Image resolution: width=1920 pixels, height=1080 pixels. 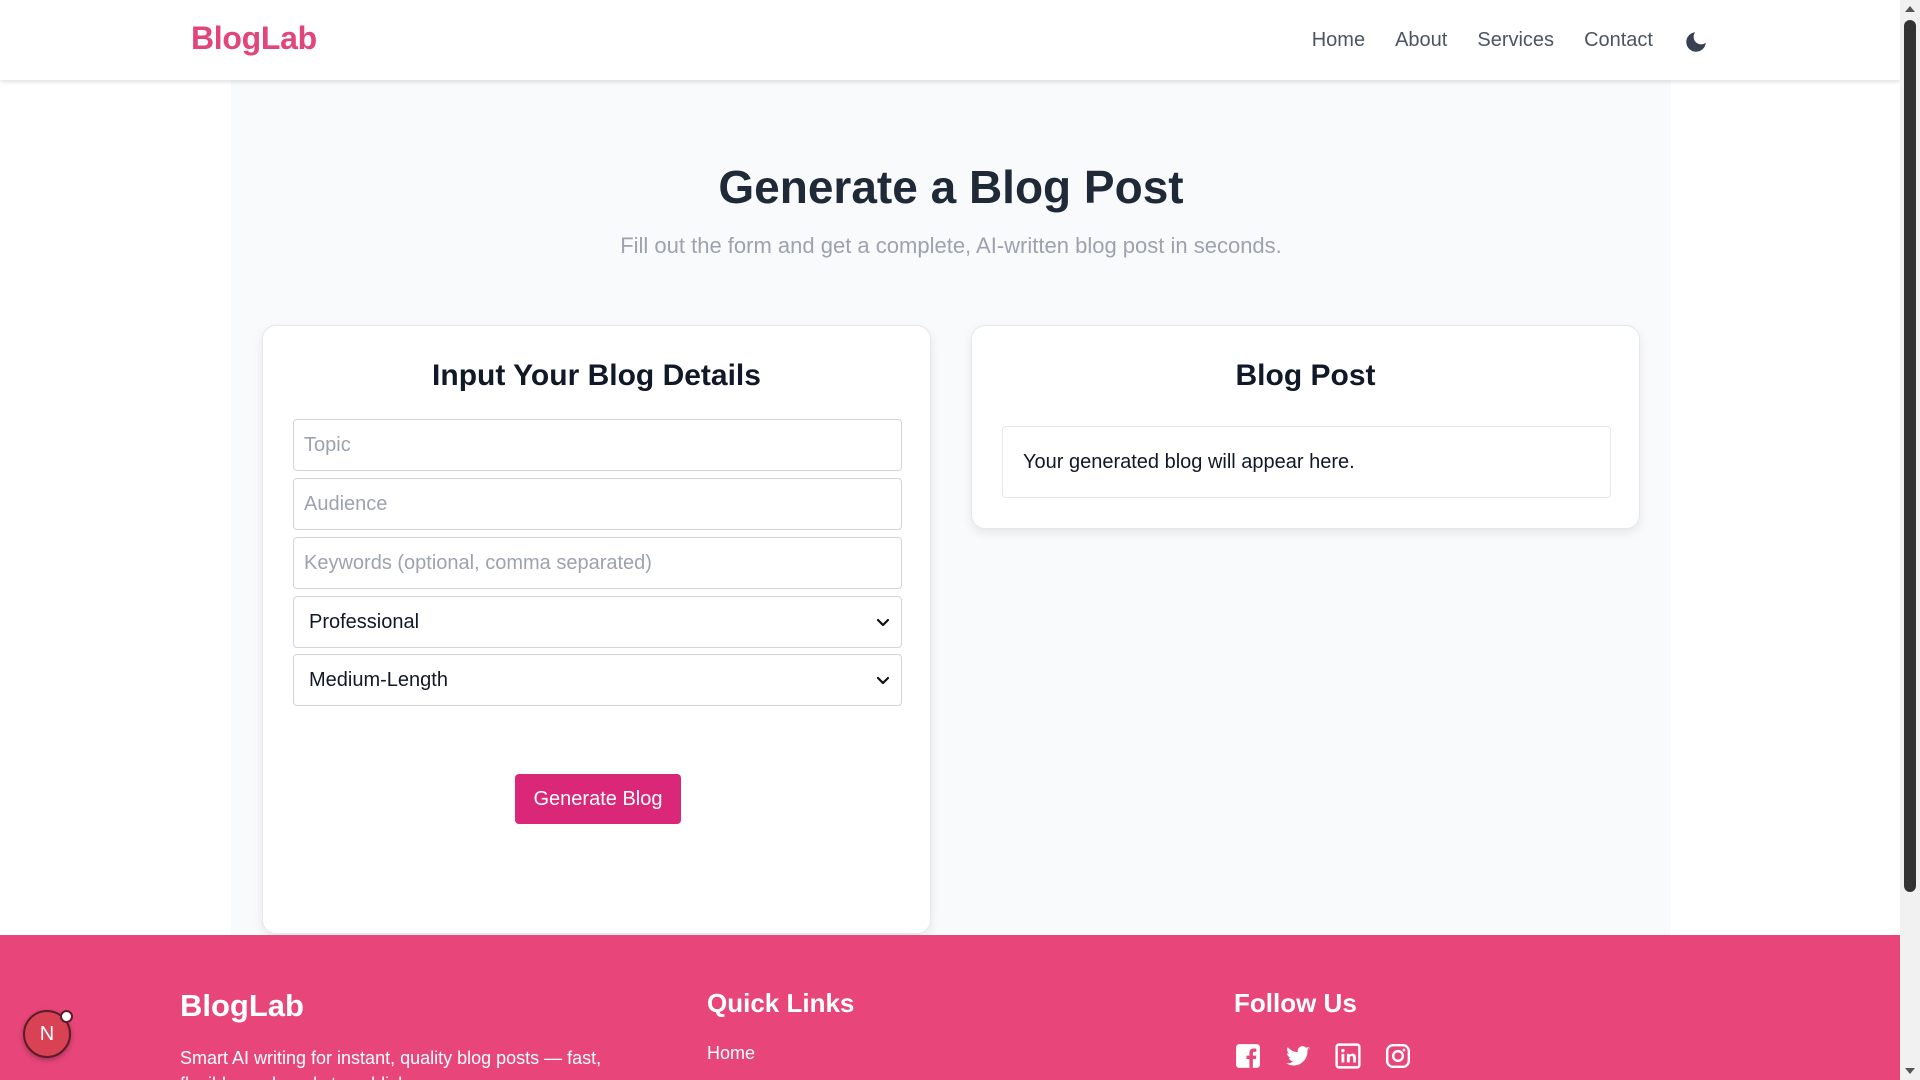 I want to click on follow-us-title: Follow Us, so click(x=1295, y=1003).